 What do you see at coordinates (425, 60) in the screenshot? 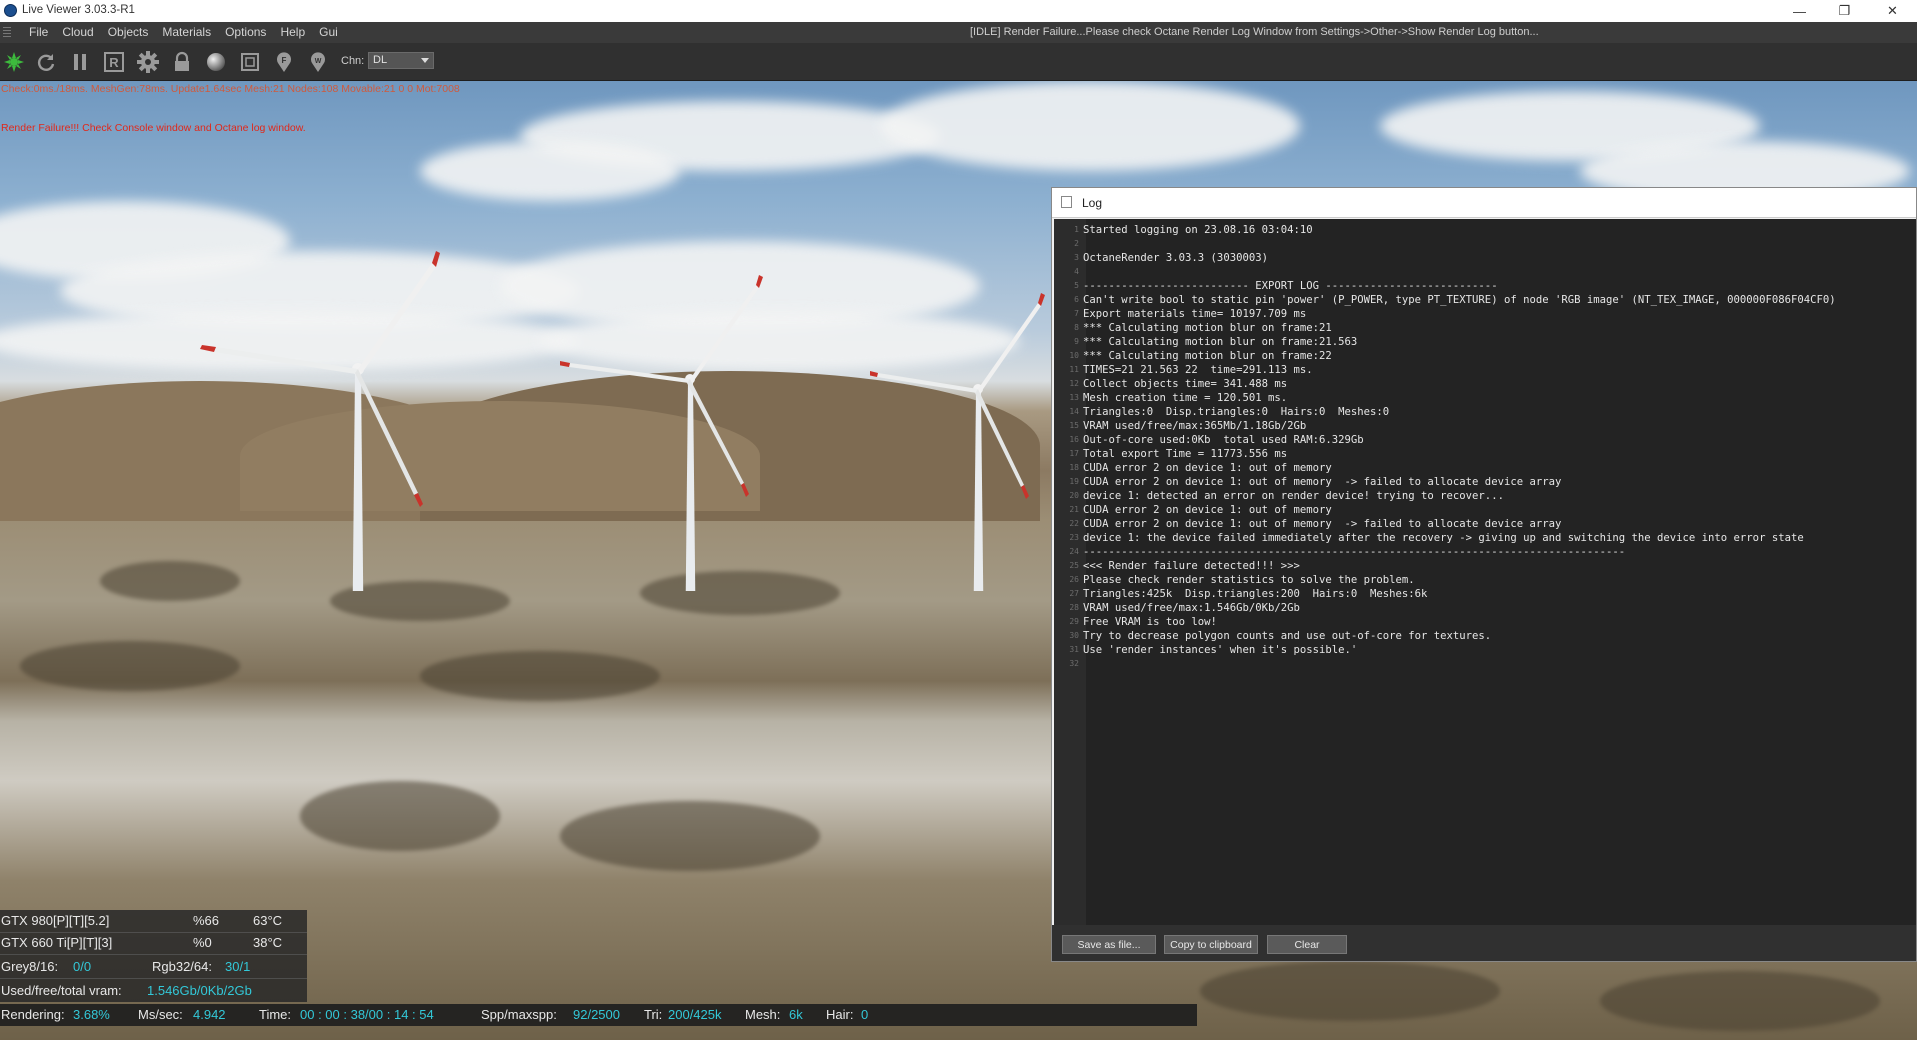
I see `chevron-down-icon` at bounding box center [425, 60].